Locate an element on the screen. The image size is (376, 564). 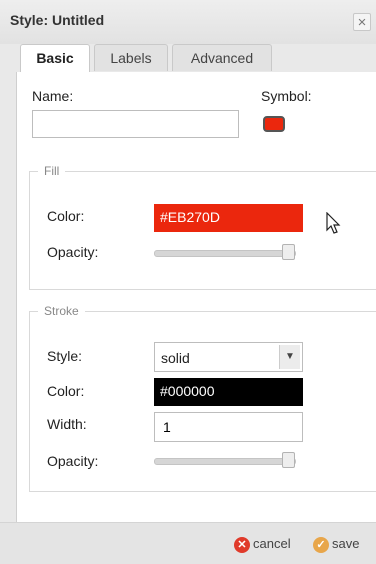
fill-legend: Fill is located at coordinates (52, 171).